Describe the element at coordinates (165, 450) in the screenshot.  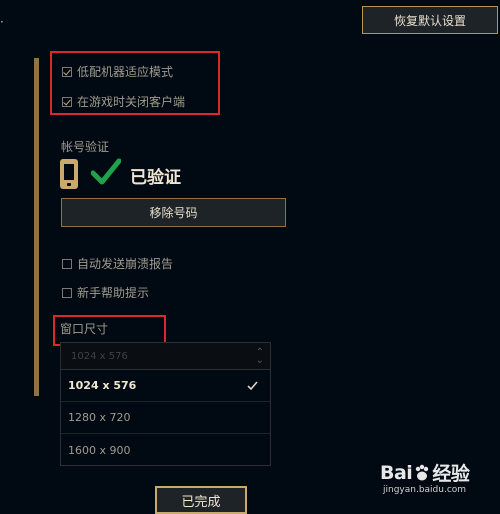
I see `dropdown-option: 1600 x 900` at that location.